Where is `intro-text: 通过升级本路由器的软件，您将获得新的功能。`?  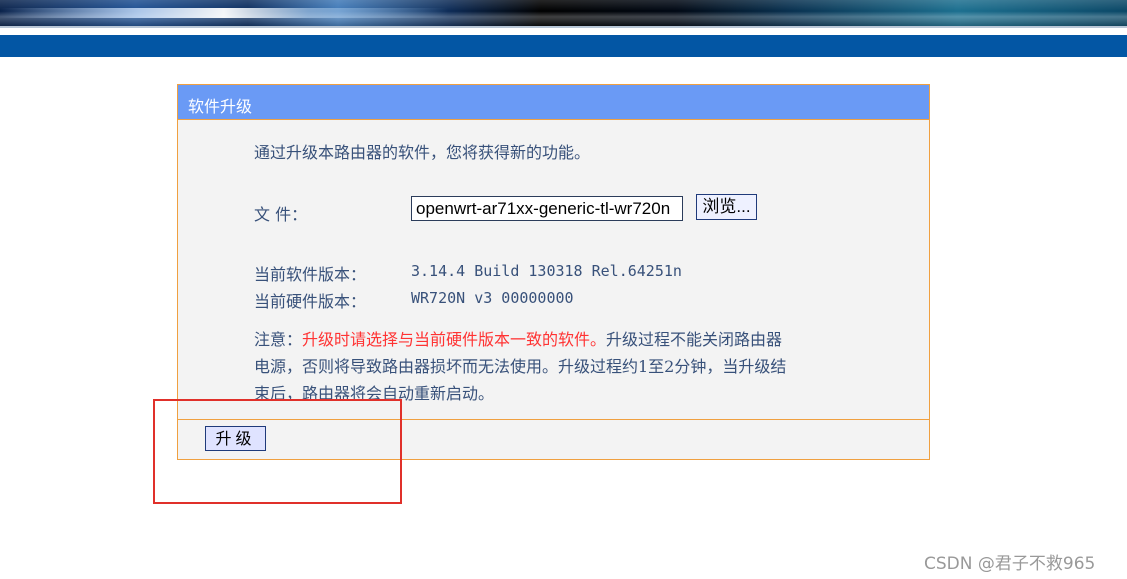
intro-text: 通过升级本路由器的软件，您将获得新的功能。 is located at coordinates (422, 152).